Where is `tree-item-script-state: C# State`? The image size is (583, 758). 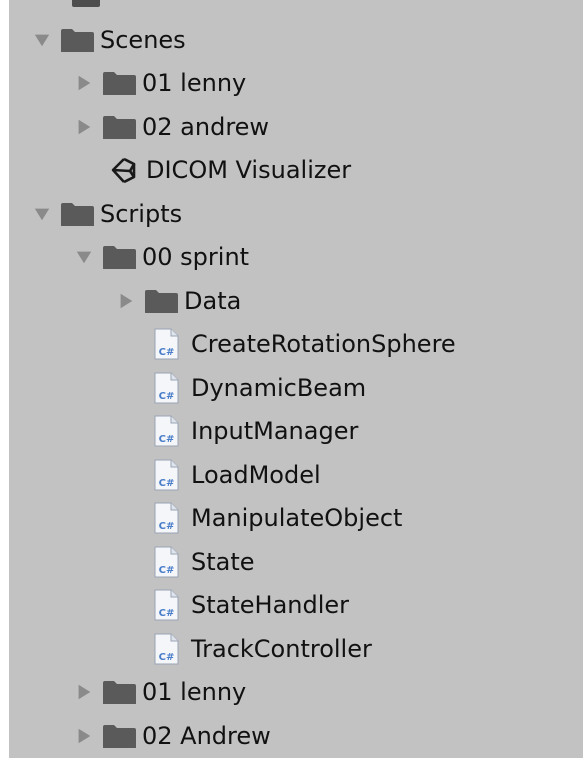
tree-item-script-state: C# State is located at coordinates (296, 562).